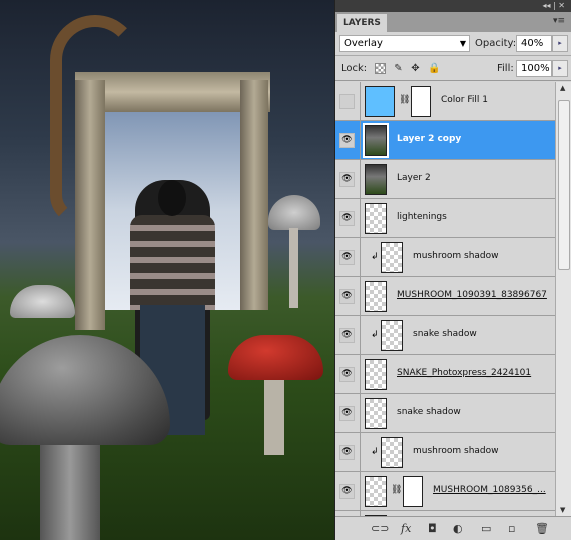  I want to click on scrollbar-thumb, so click(564, 185).